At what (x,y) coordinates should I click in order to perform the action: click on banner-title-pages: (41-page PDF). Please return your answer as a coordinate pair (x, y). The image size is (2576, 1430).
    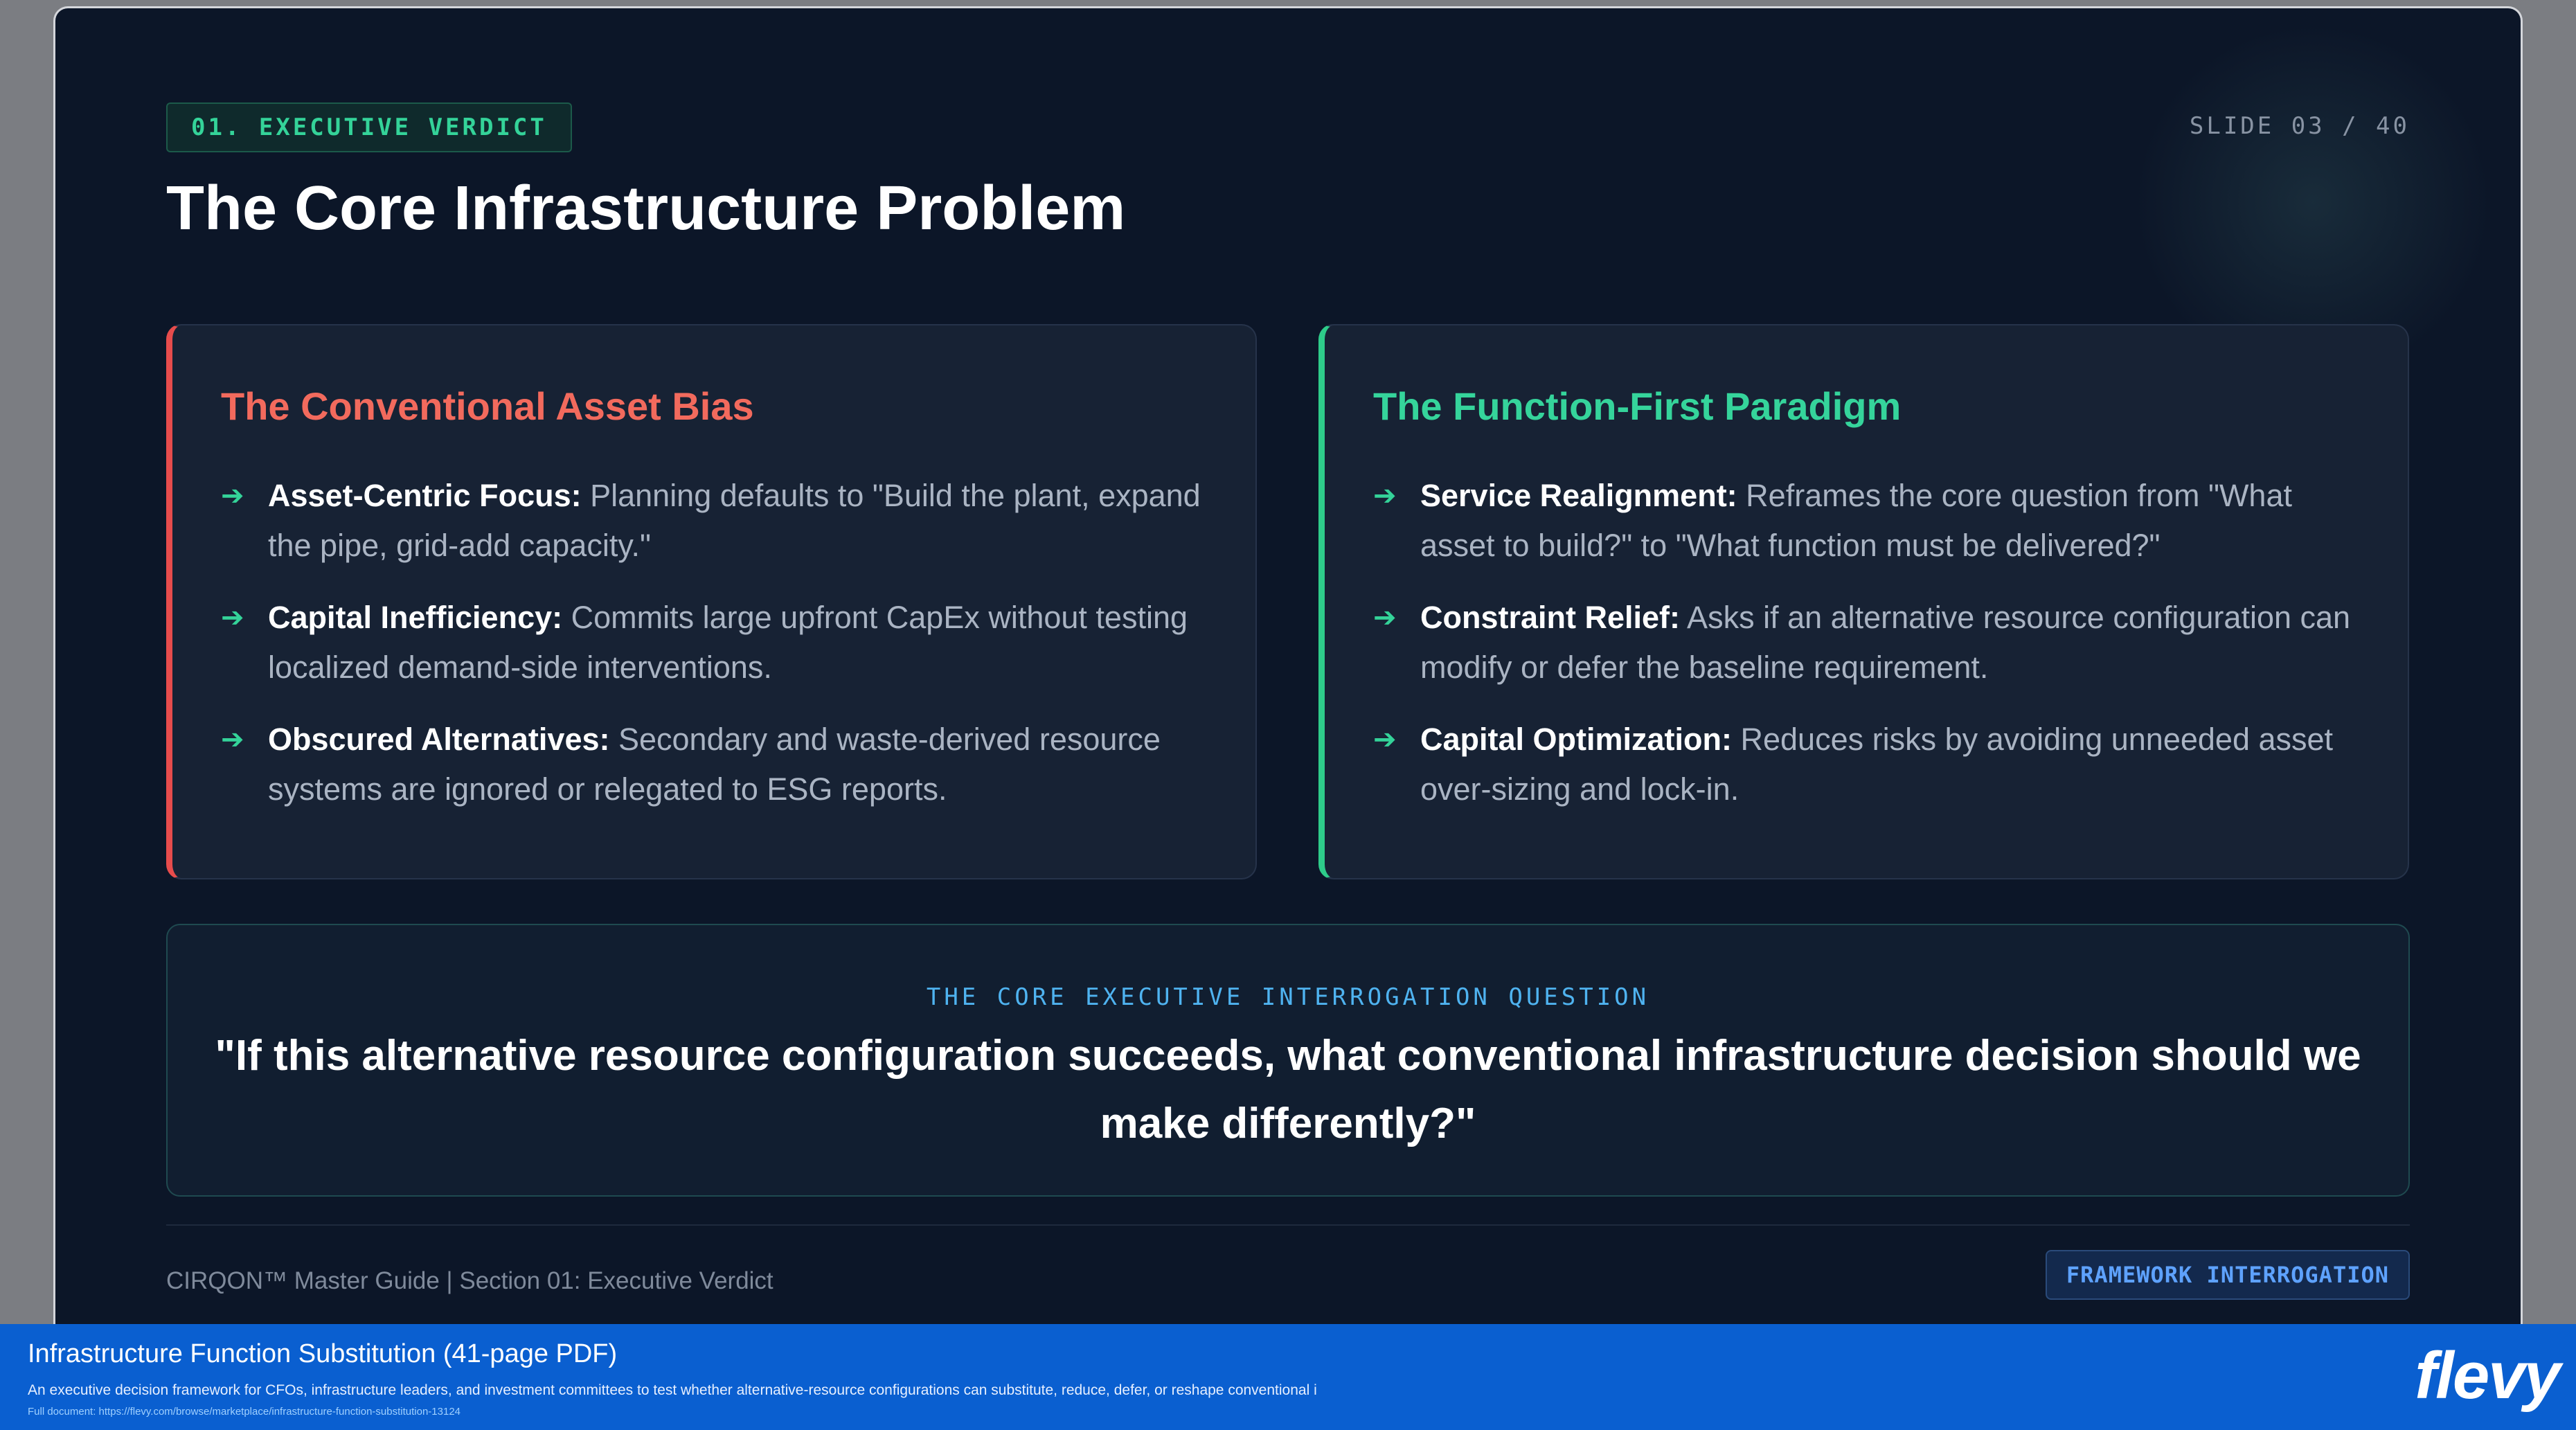
    Looking at the image, I should click on (527, 1353).